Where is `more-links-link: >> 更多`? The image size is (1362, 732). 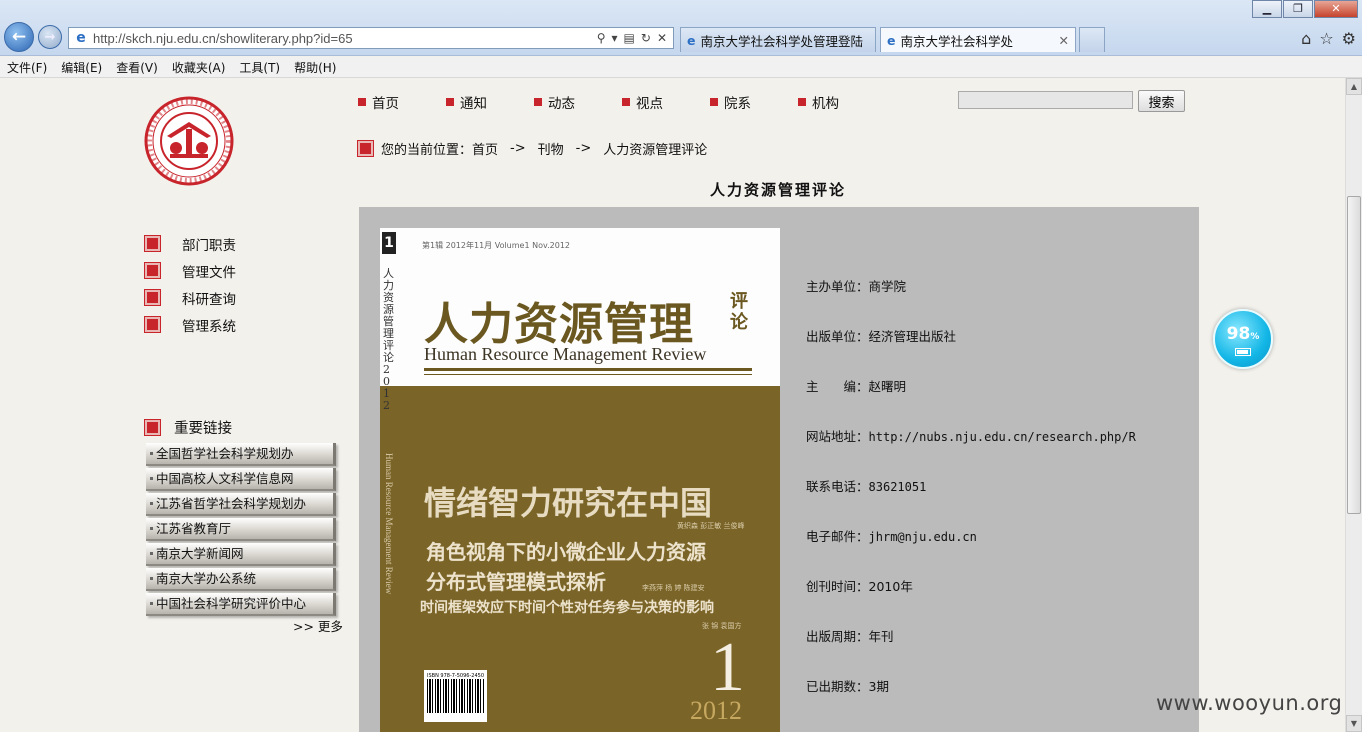
more-links-link: >> 更多 is located at coordinates (318, 625).